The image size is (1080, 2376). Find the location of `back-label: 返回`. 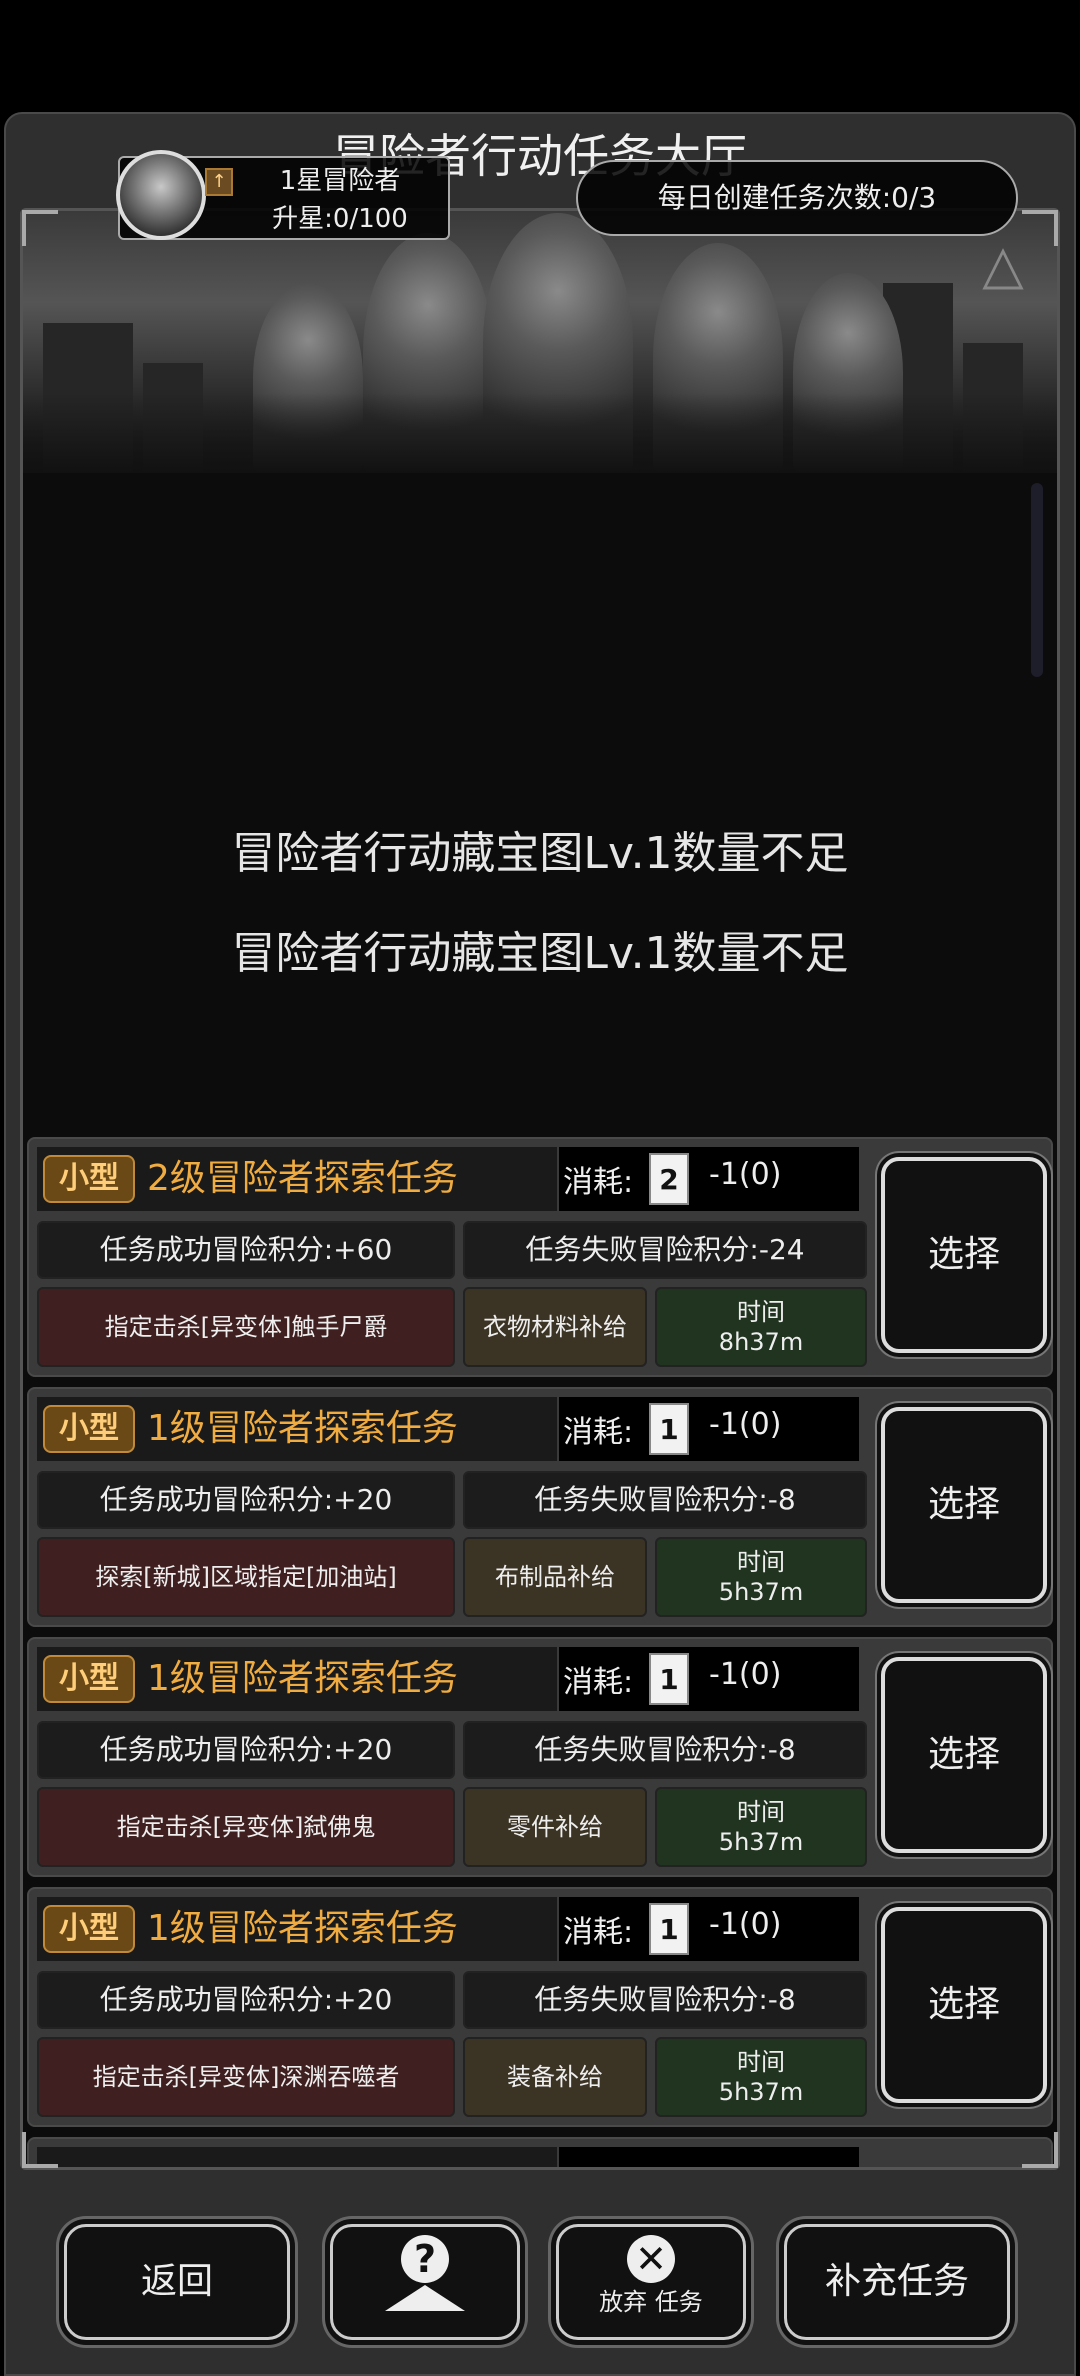

back-label: 返回 is located at coordinates (176, 2281).